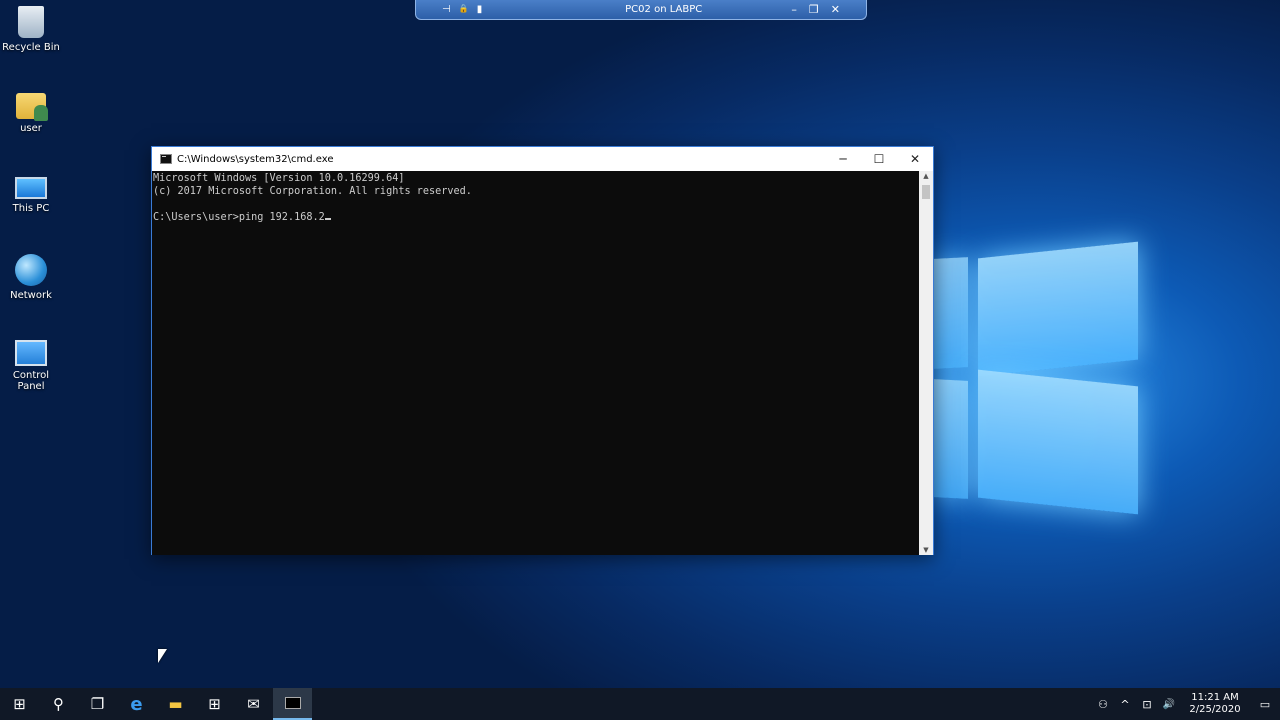 Image resolution: width=1280 pixels, height=720 pixels. I want to click on windows-start-icon: ⊞, so click(19, 704).